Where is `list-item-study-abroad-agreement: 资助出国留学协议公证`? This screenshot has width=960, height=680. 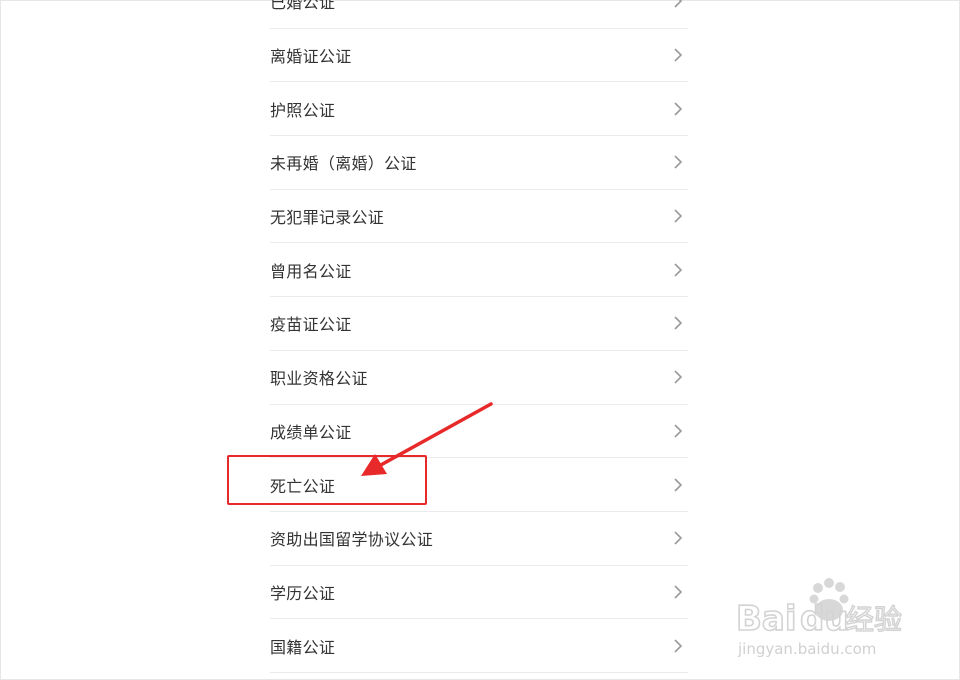
list-item-study-abroad-agreement: 资助出国留学协议公证 is located at coordinates (479, 539).